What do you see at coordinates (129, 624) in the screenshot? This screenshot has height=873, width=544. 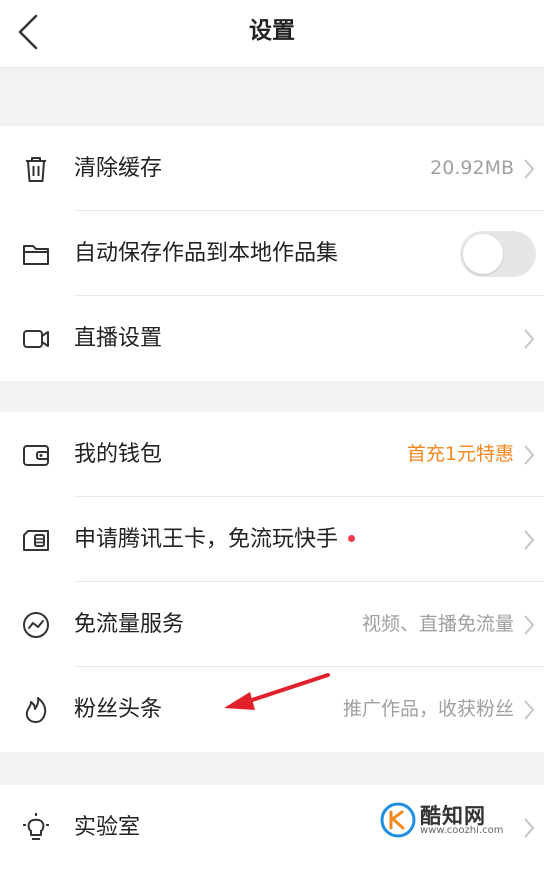 I see `free-data-label: 免流量服务` at bounding box center [129, 624].